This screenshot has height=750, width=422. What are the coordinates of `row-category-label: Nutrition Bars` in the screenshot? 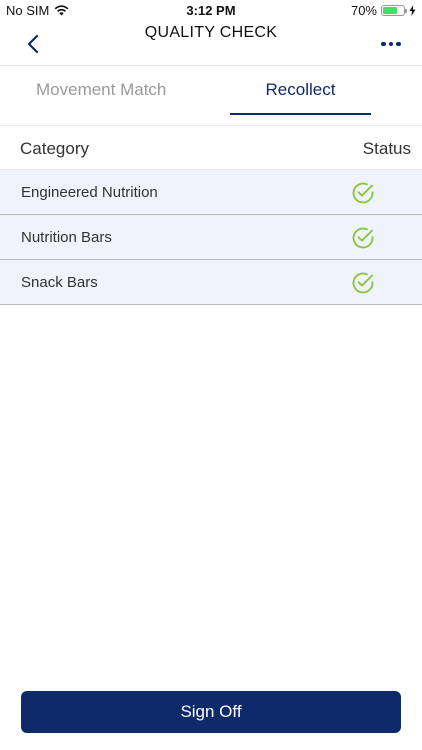 It's located at (66, 237).